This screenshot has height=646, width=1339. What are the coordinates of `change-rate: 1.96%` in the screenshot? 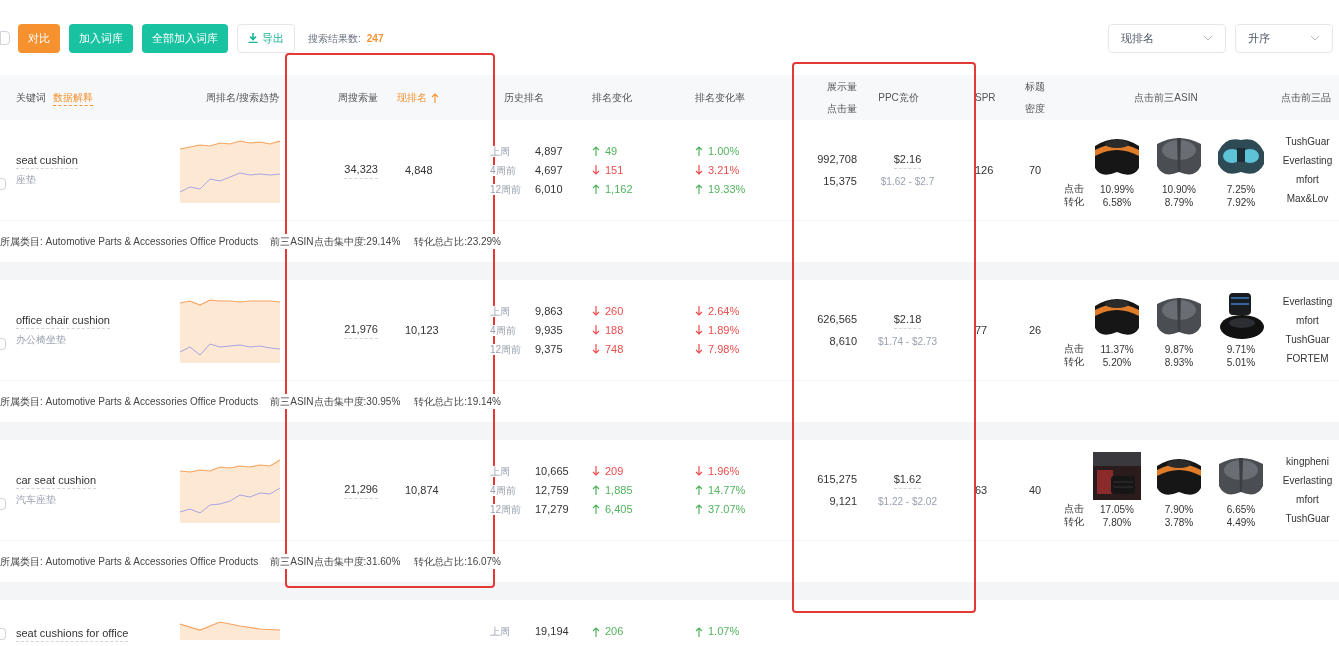 It's located at (724, 471).